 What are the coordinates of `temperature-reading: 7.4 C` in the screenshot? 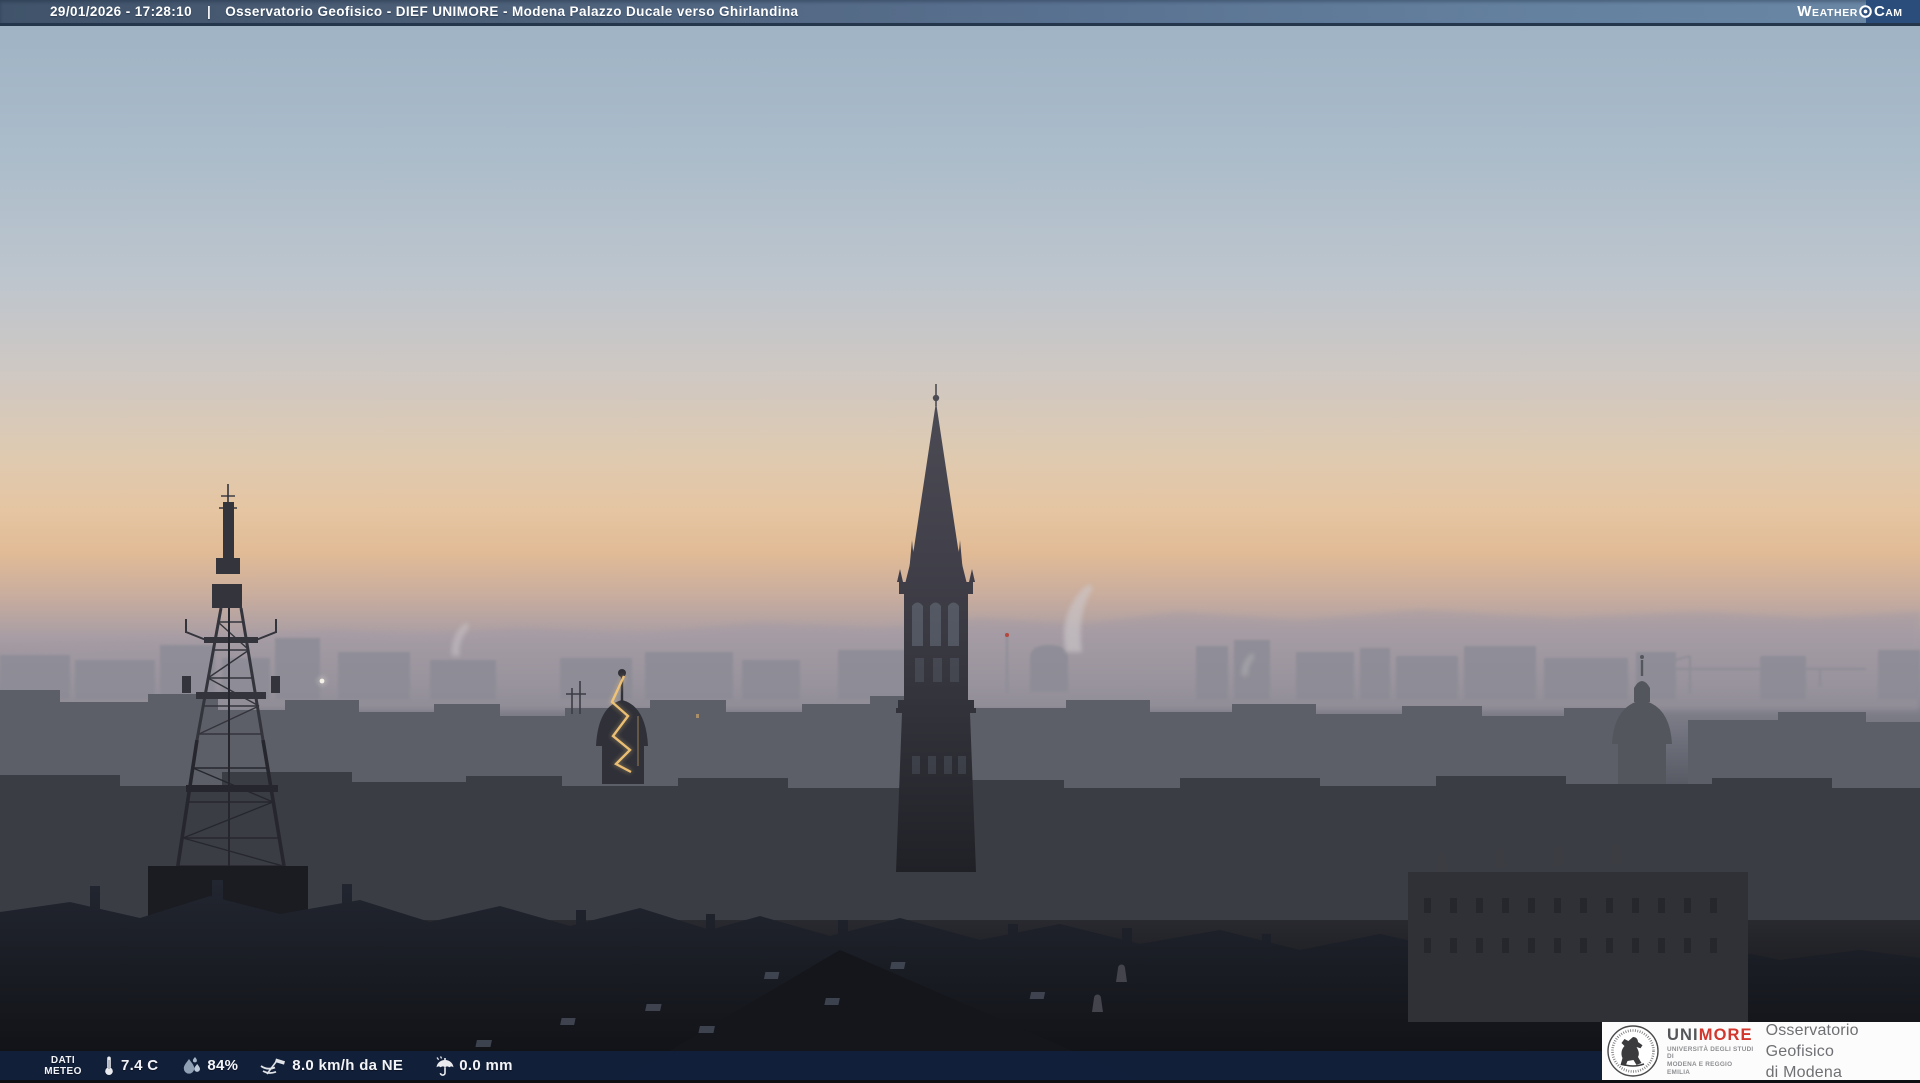 It's located at (130, 1065).